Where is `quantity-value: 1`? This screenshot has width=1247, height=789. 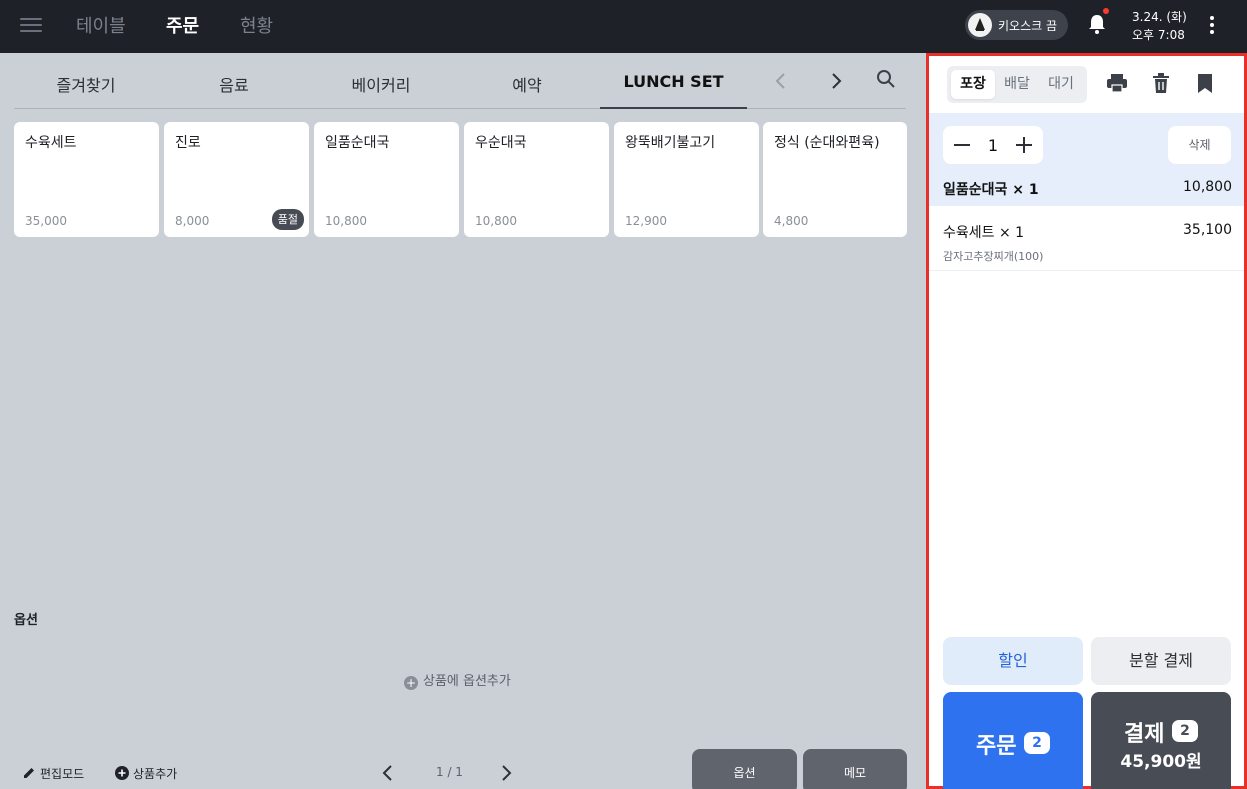 quantity-value: 1 is located at coordinates (993, 145).